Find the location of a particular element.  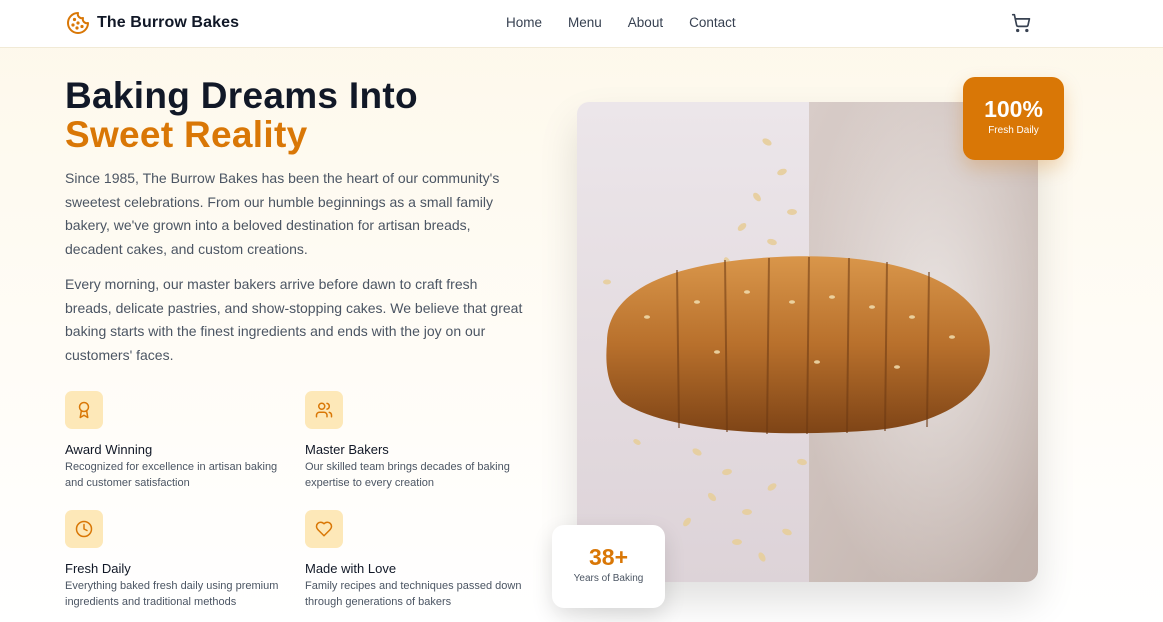

feature-title: Master Bakers is located at coordinates (347, 449).